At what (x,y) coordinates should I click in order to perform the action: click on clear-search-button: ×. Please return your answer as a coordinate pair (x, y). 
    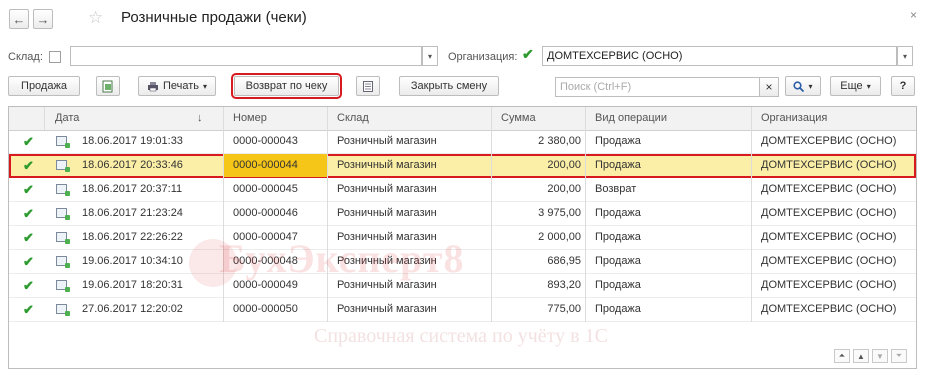
    Looking at the image, I should click on (769, 87).